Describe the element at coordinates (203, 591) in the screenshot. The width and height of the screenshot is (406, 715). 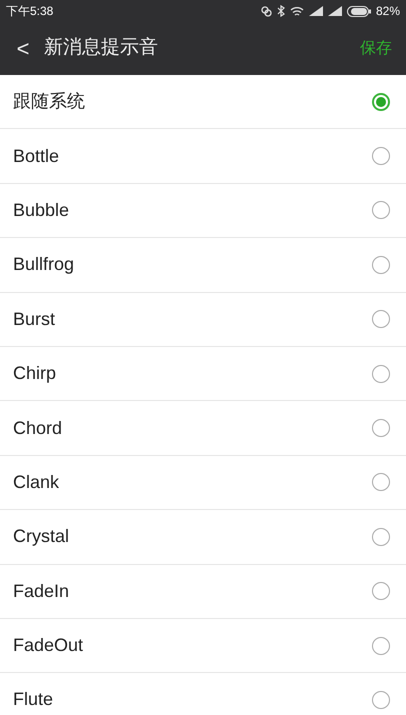
I see `sound-option: FadeIn` at that location.